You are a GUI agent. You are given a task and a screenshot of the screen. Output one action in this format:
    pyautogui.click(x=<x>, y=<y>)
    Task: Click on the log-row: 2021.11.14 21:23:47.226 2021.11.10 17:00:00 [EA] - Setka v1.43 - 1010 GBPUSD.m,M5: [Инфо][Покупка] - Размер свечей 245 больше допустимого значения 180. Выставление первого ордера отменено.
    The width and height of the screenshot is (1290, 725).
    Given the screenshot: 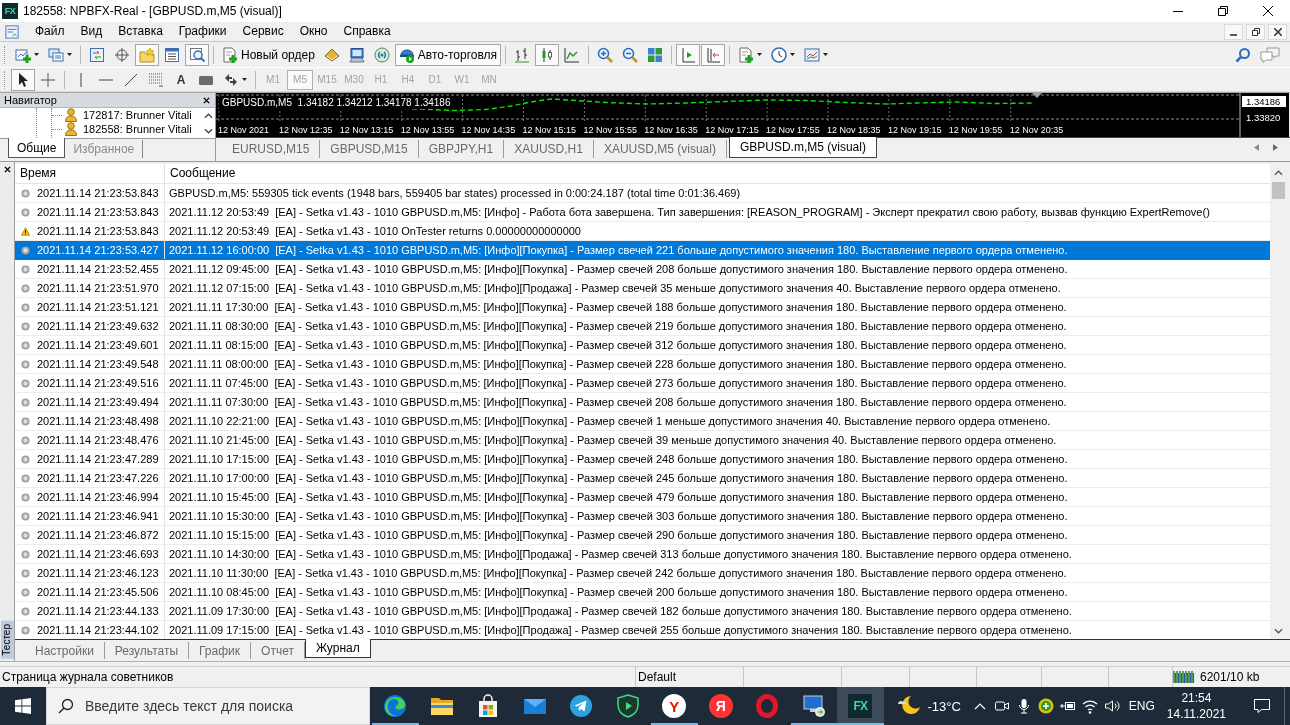 What is the action you would take?
    pyautogui.click(x=642, y=478)
    